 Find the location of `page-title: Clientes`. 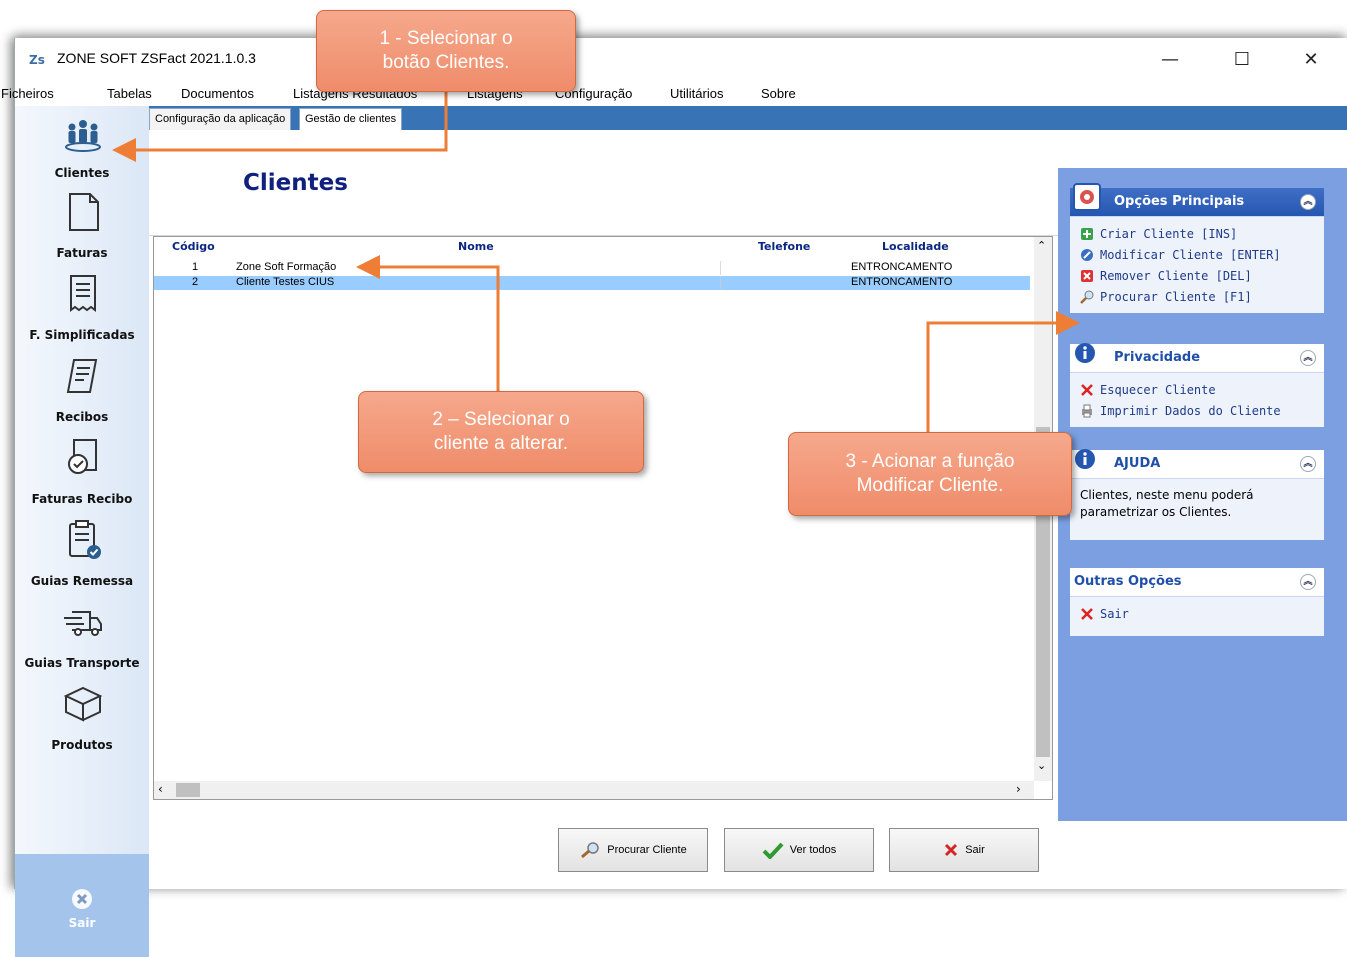

page-title: Clientes is located at coordinates (295, 183).